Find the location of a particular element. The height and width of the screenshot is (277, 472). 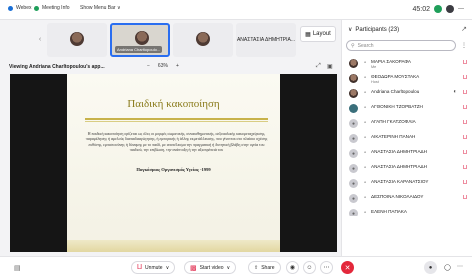

start-video-button: ▩ Start video ∨ is located at coordinates (210, 267).